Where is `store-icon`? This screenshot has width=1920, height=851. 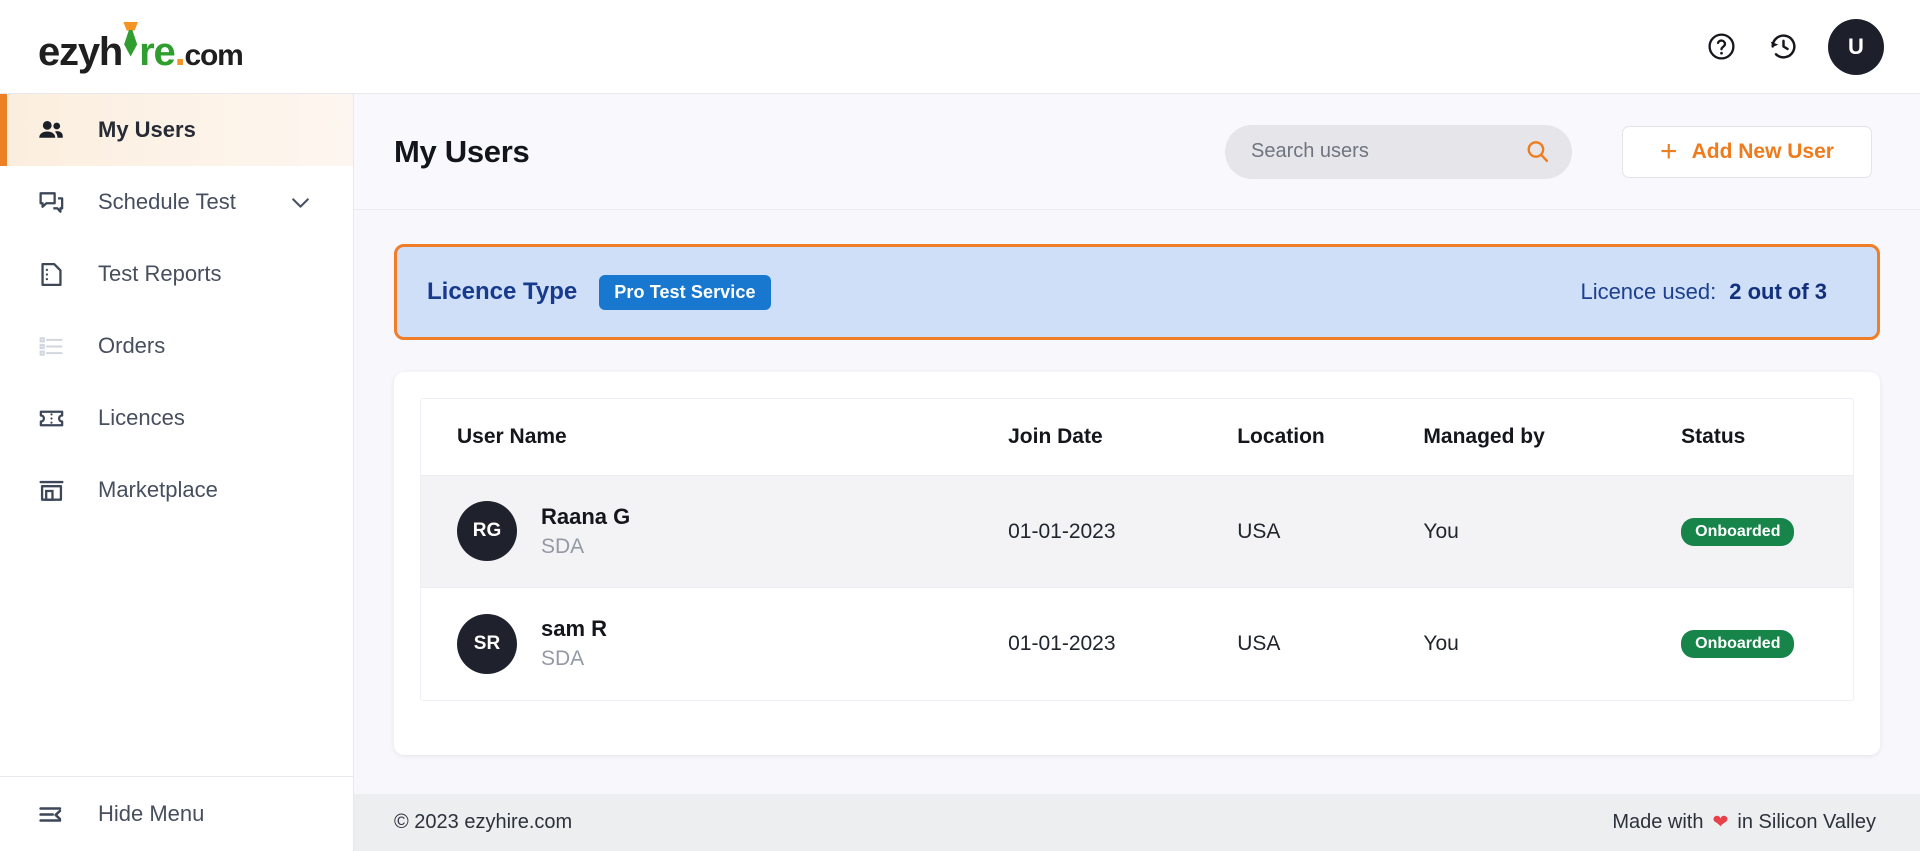 store-icon is located at coordinates (51, 490).